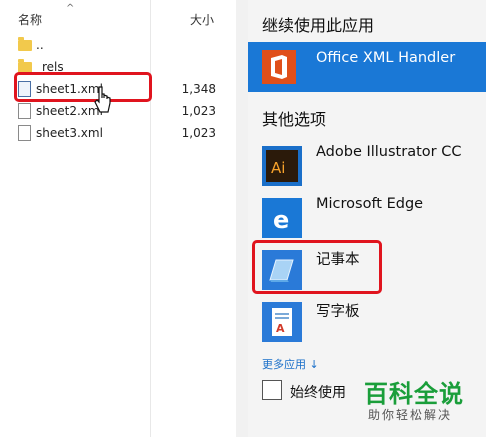 This screenshot has height=437, width=486. Describe the element at coordinates (118, 111) in the screenshot. I see `file-row-sheet2: sheet2.xml 1,023` at that location.